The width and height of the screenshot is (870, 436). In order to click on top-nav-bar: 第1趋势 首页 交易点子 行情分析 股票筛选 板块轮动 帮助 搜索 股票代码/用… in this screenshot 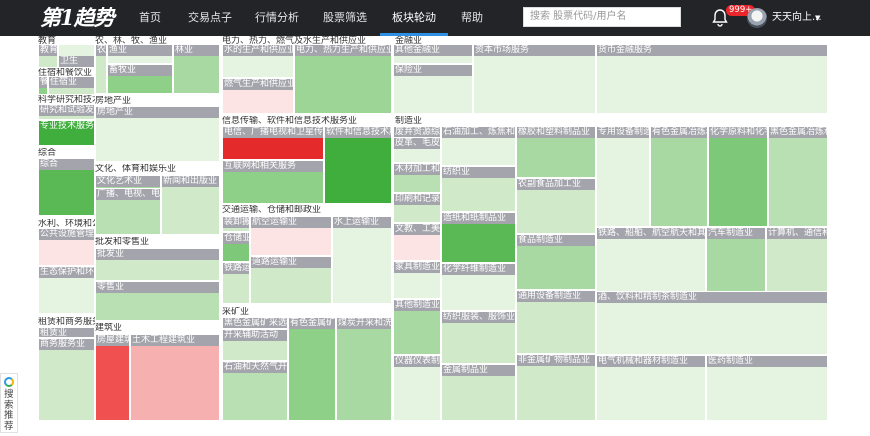, I will do `click(435, 18)`.